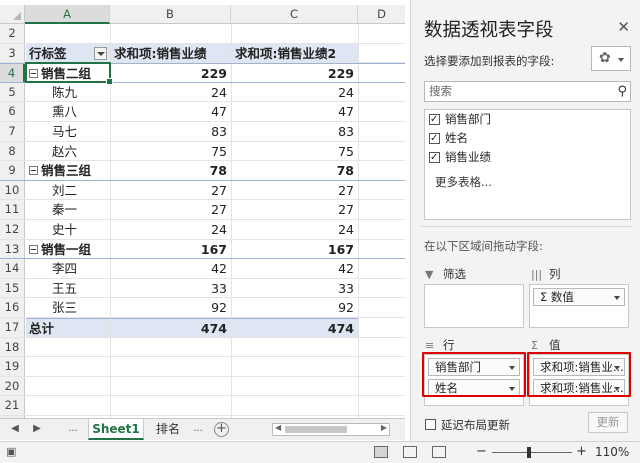 The width and height of the screenshot is (640, 463). I want to click on item-value-1: 83, so click(170, 131).